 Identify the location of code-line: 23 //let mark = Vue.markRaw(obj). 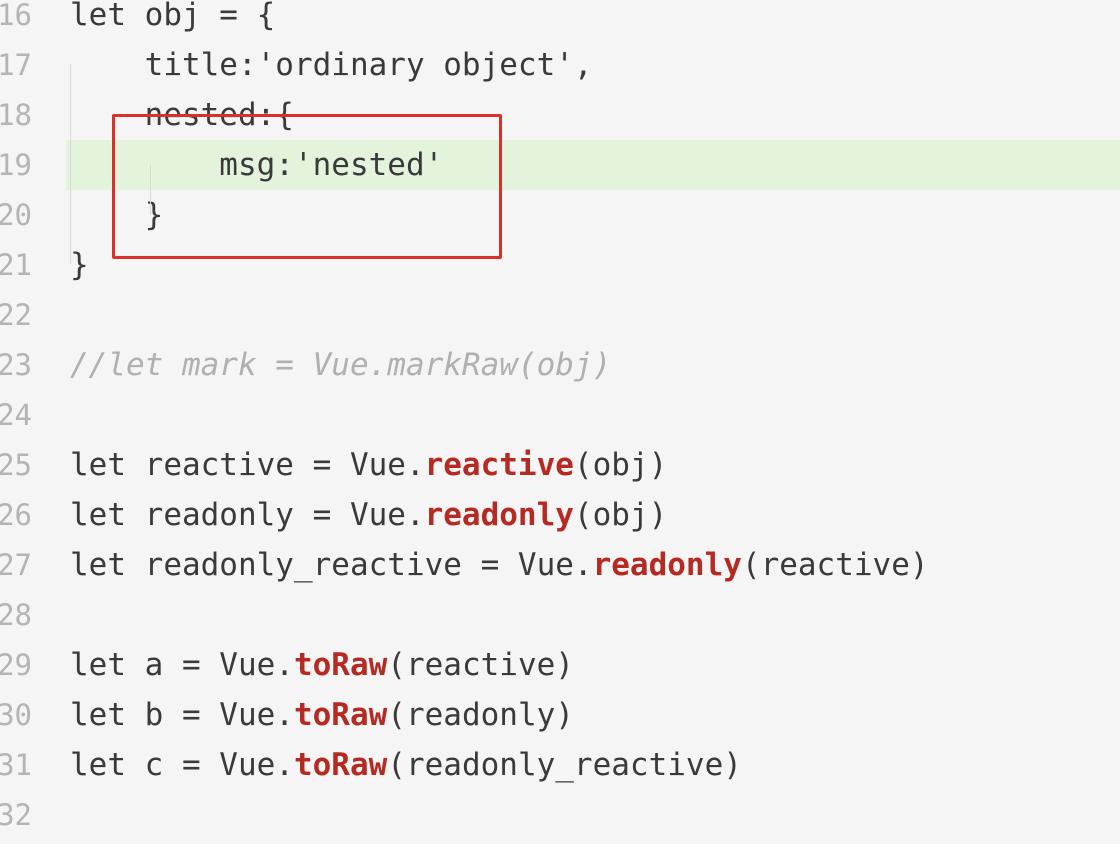
(560, 365).